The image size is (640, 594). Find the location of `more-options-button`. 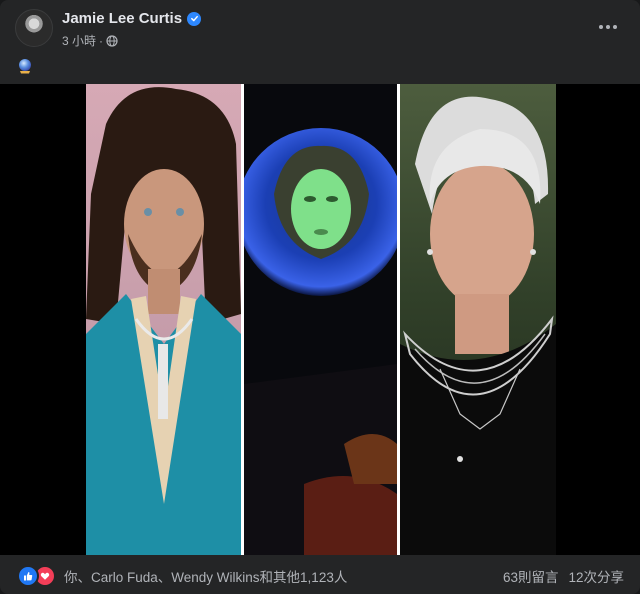

more-options-button is located at coordinates (608, 27).